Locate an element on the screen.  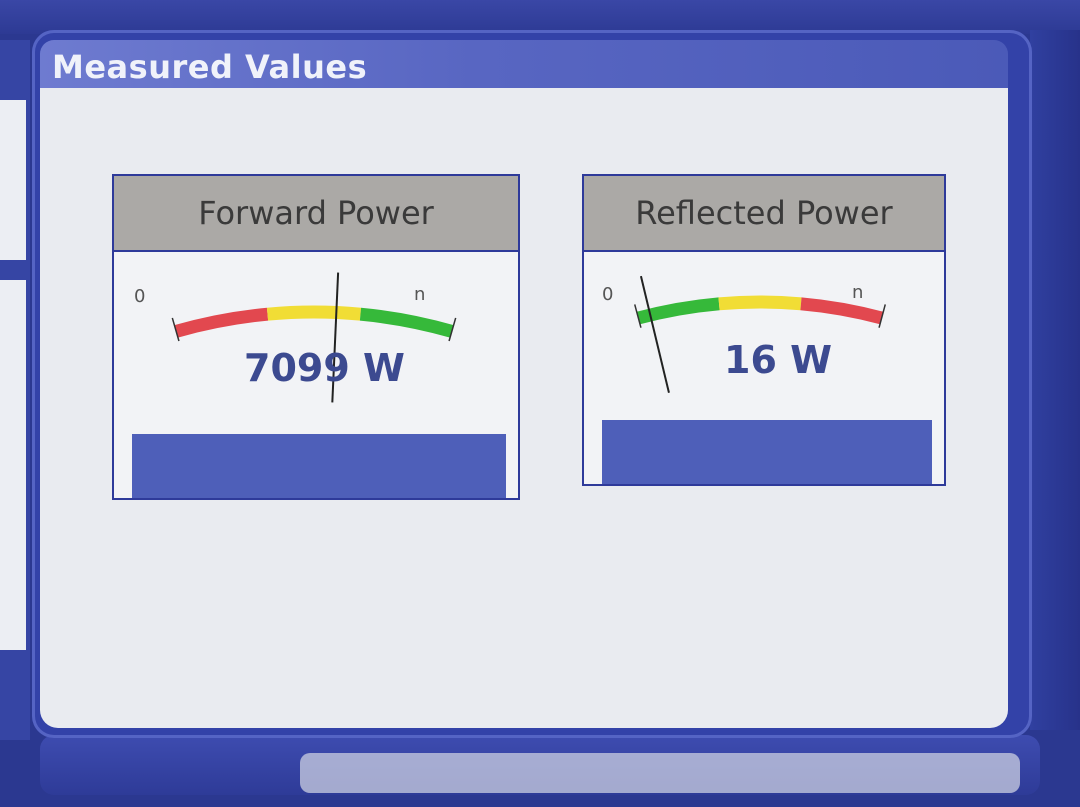
bottom-panel-inner is located at coordinates (660, 773).